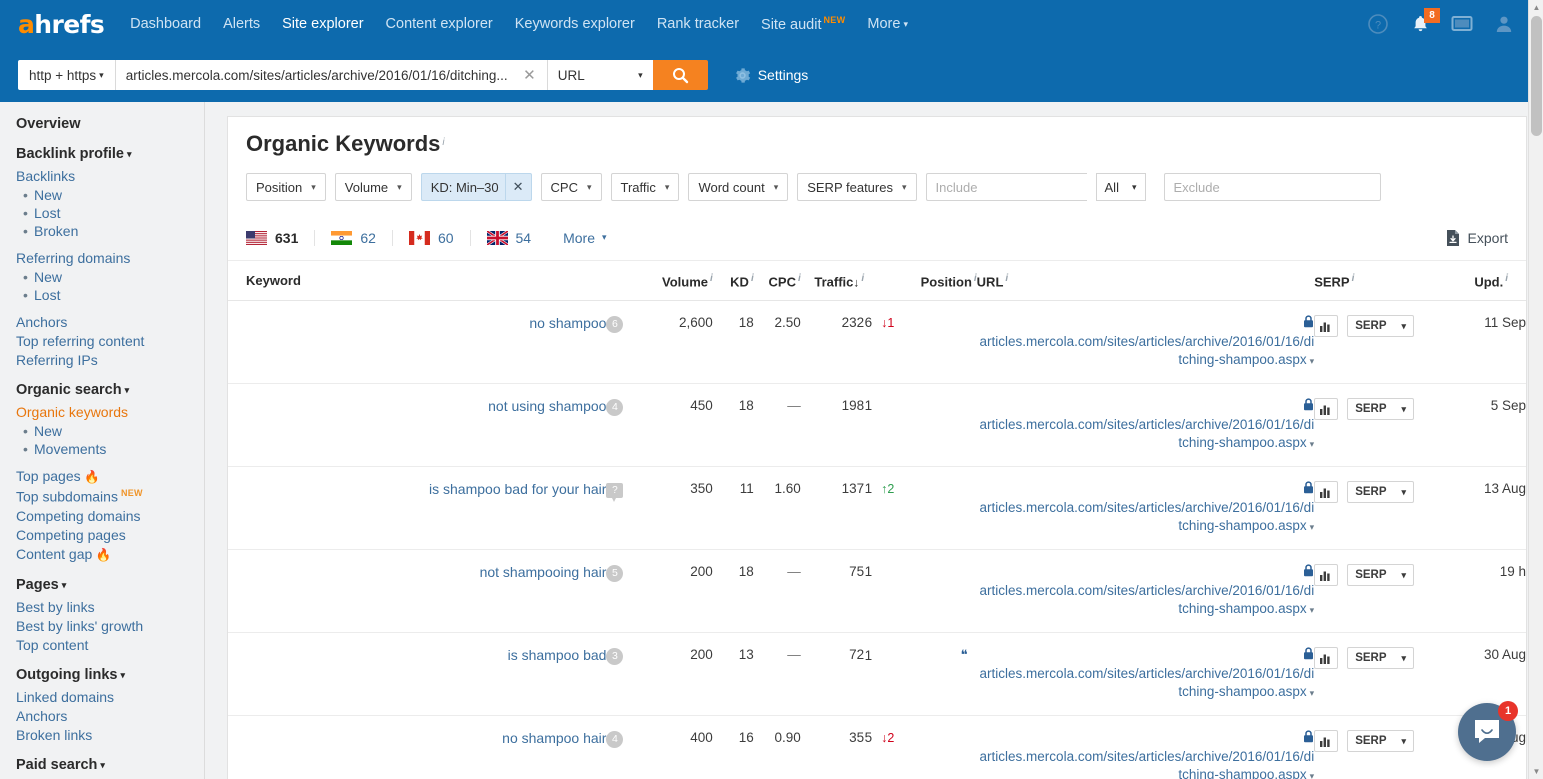 This screenshot has height=779, width=1543. I want to click on sidebar-group-backlink-profile: Backlink profile ▾, so click(110, 154).